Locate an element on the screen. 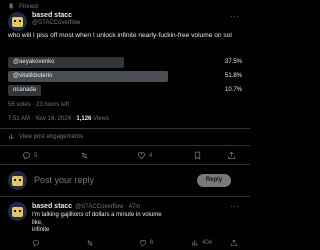 This screenshot has height=250, width=320. bookmark-icon is located at coordinates (197, 155).